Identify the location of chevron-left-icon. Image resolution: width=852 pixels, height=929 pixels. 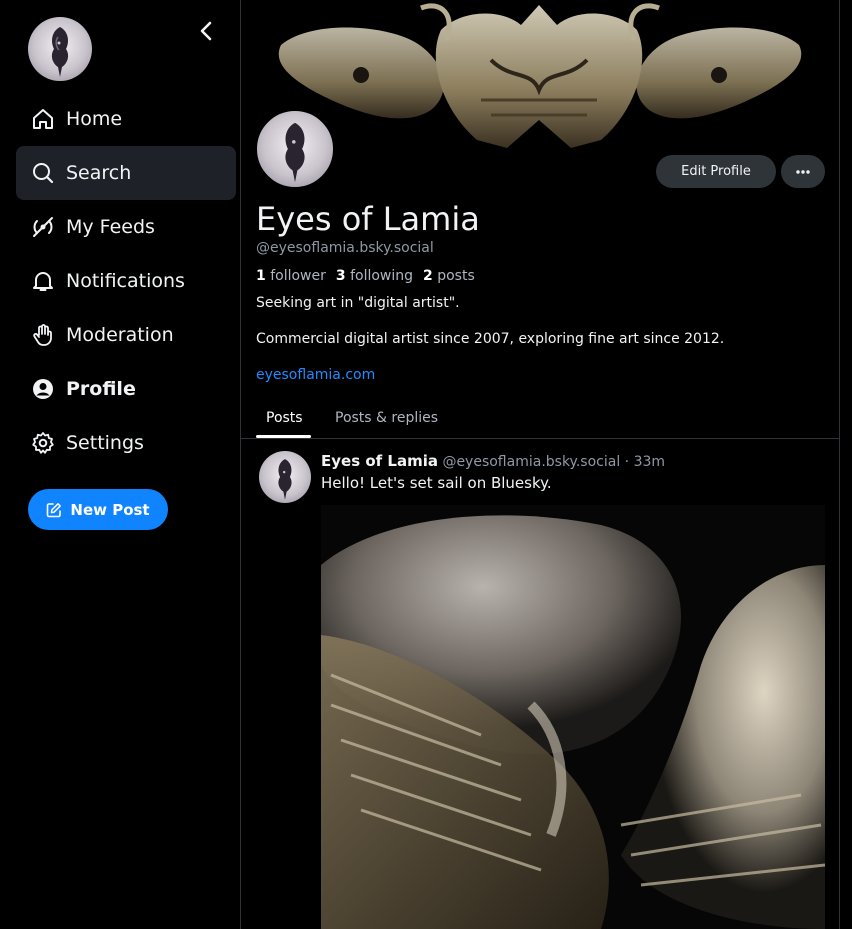
(206, 31).